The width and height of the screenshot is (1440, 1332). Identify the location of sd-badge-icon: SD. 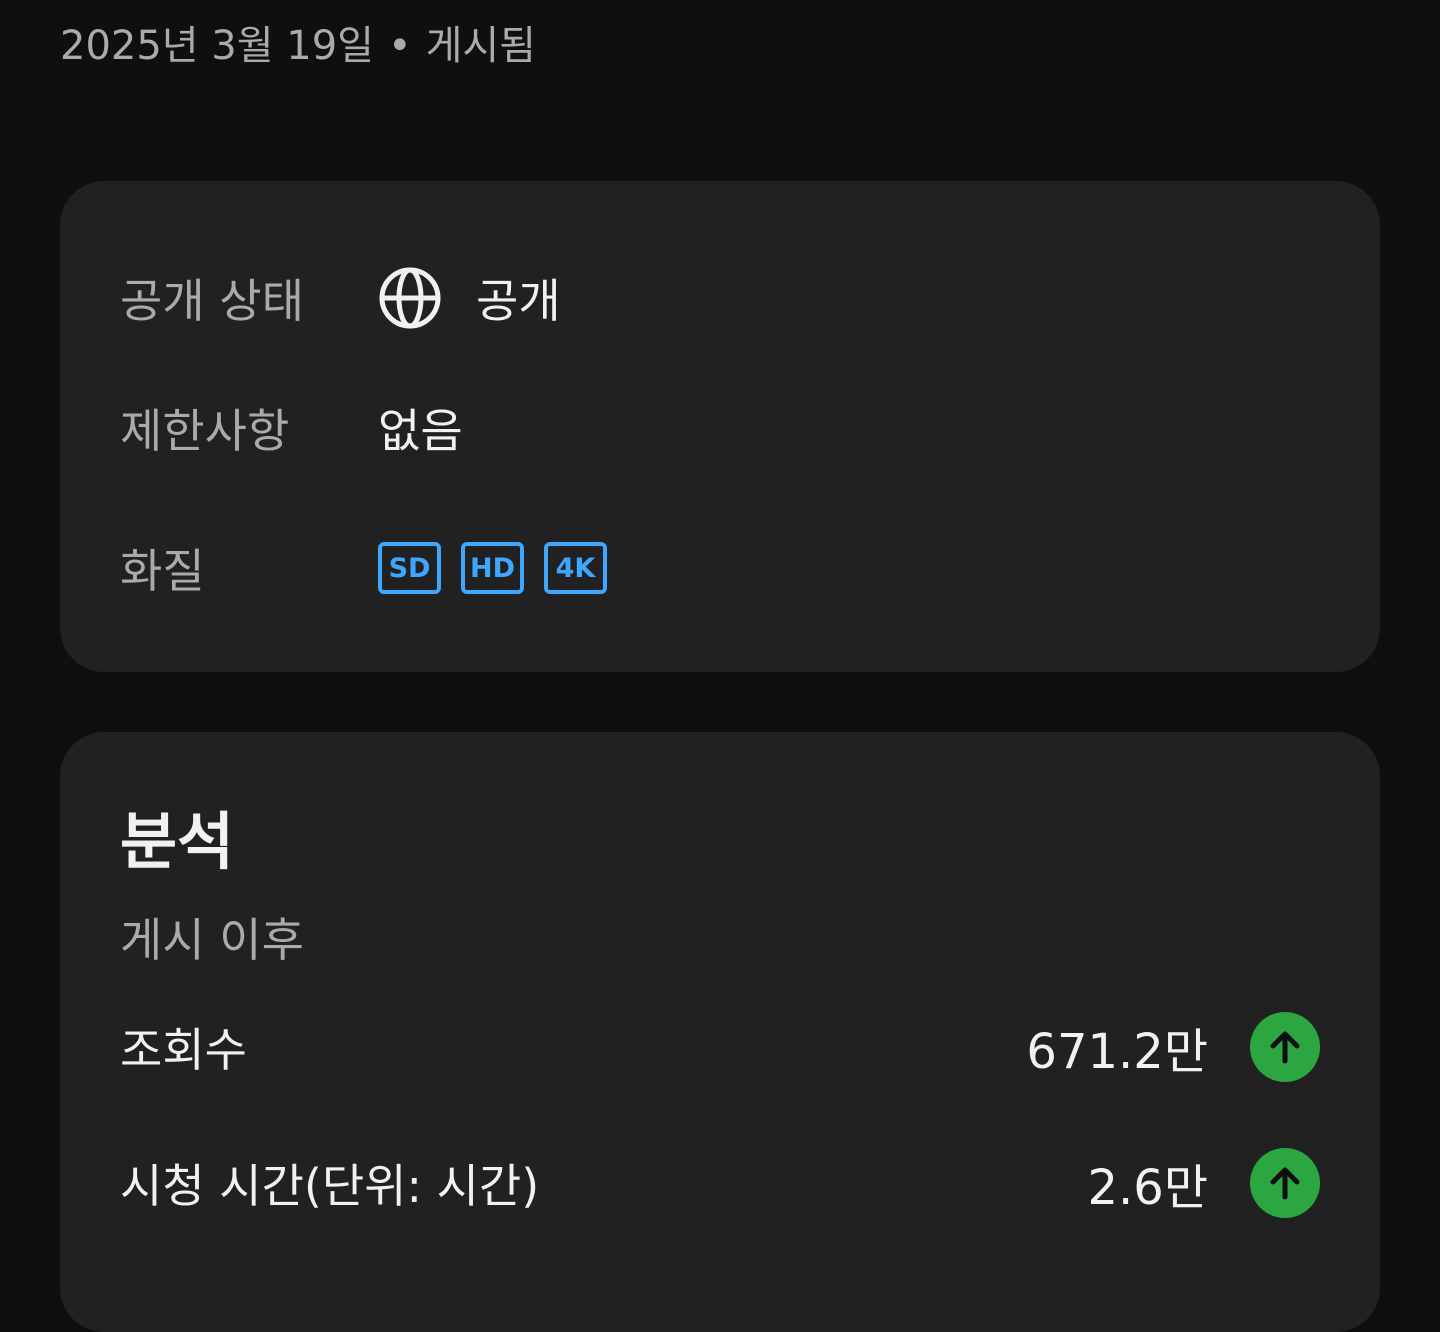
(409, 568).